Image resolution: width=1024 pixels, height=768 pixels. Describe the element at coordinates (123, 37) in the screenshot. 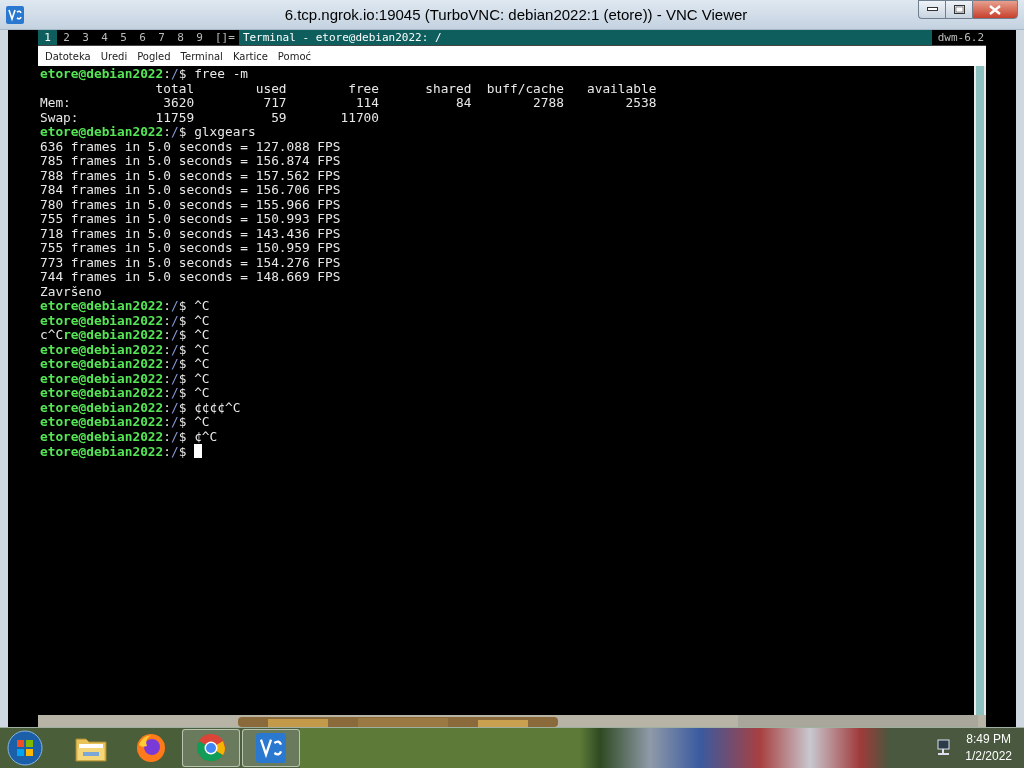

I see `workspace-tag: 5` at that location.